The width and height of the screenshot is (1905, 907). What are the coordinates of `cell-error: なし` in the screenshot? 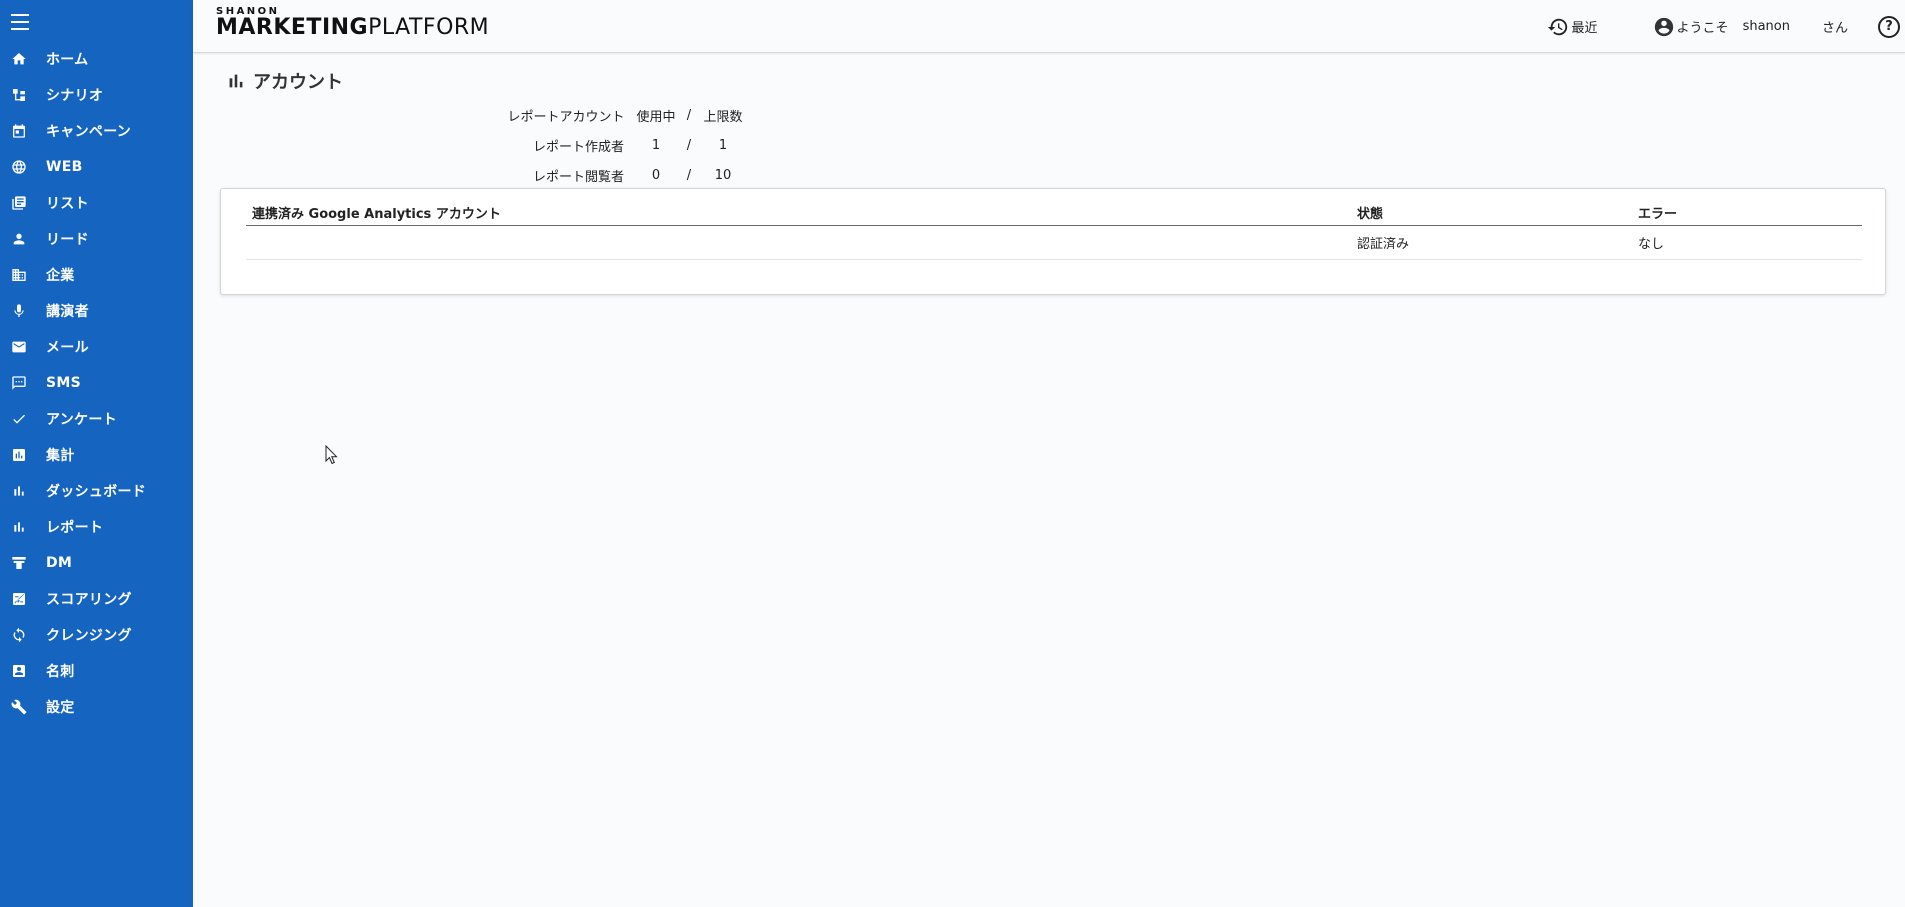 It's located at (1651, 244).